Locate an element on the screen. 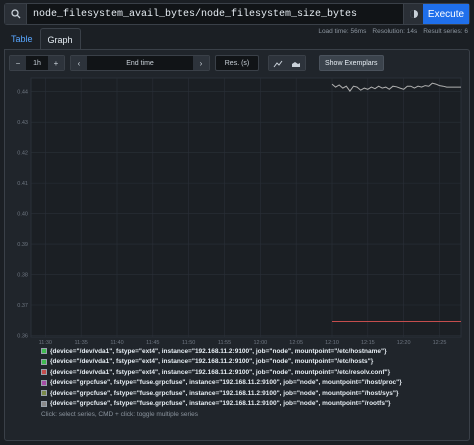 The image size is (474, 445). range-group: − 1h + is located at coordinates (37, 63).